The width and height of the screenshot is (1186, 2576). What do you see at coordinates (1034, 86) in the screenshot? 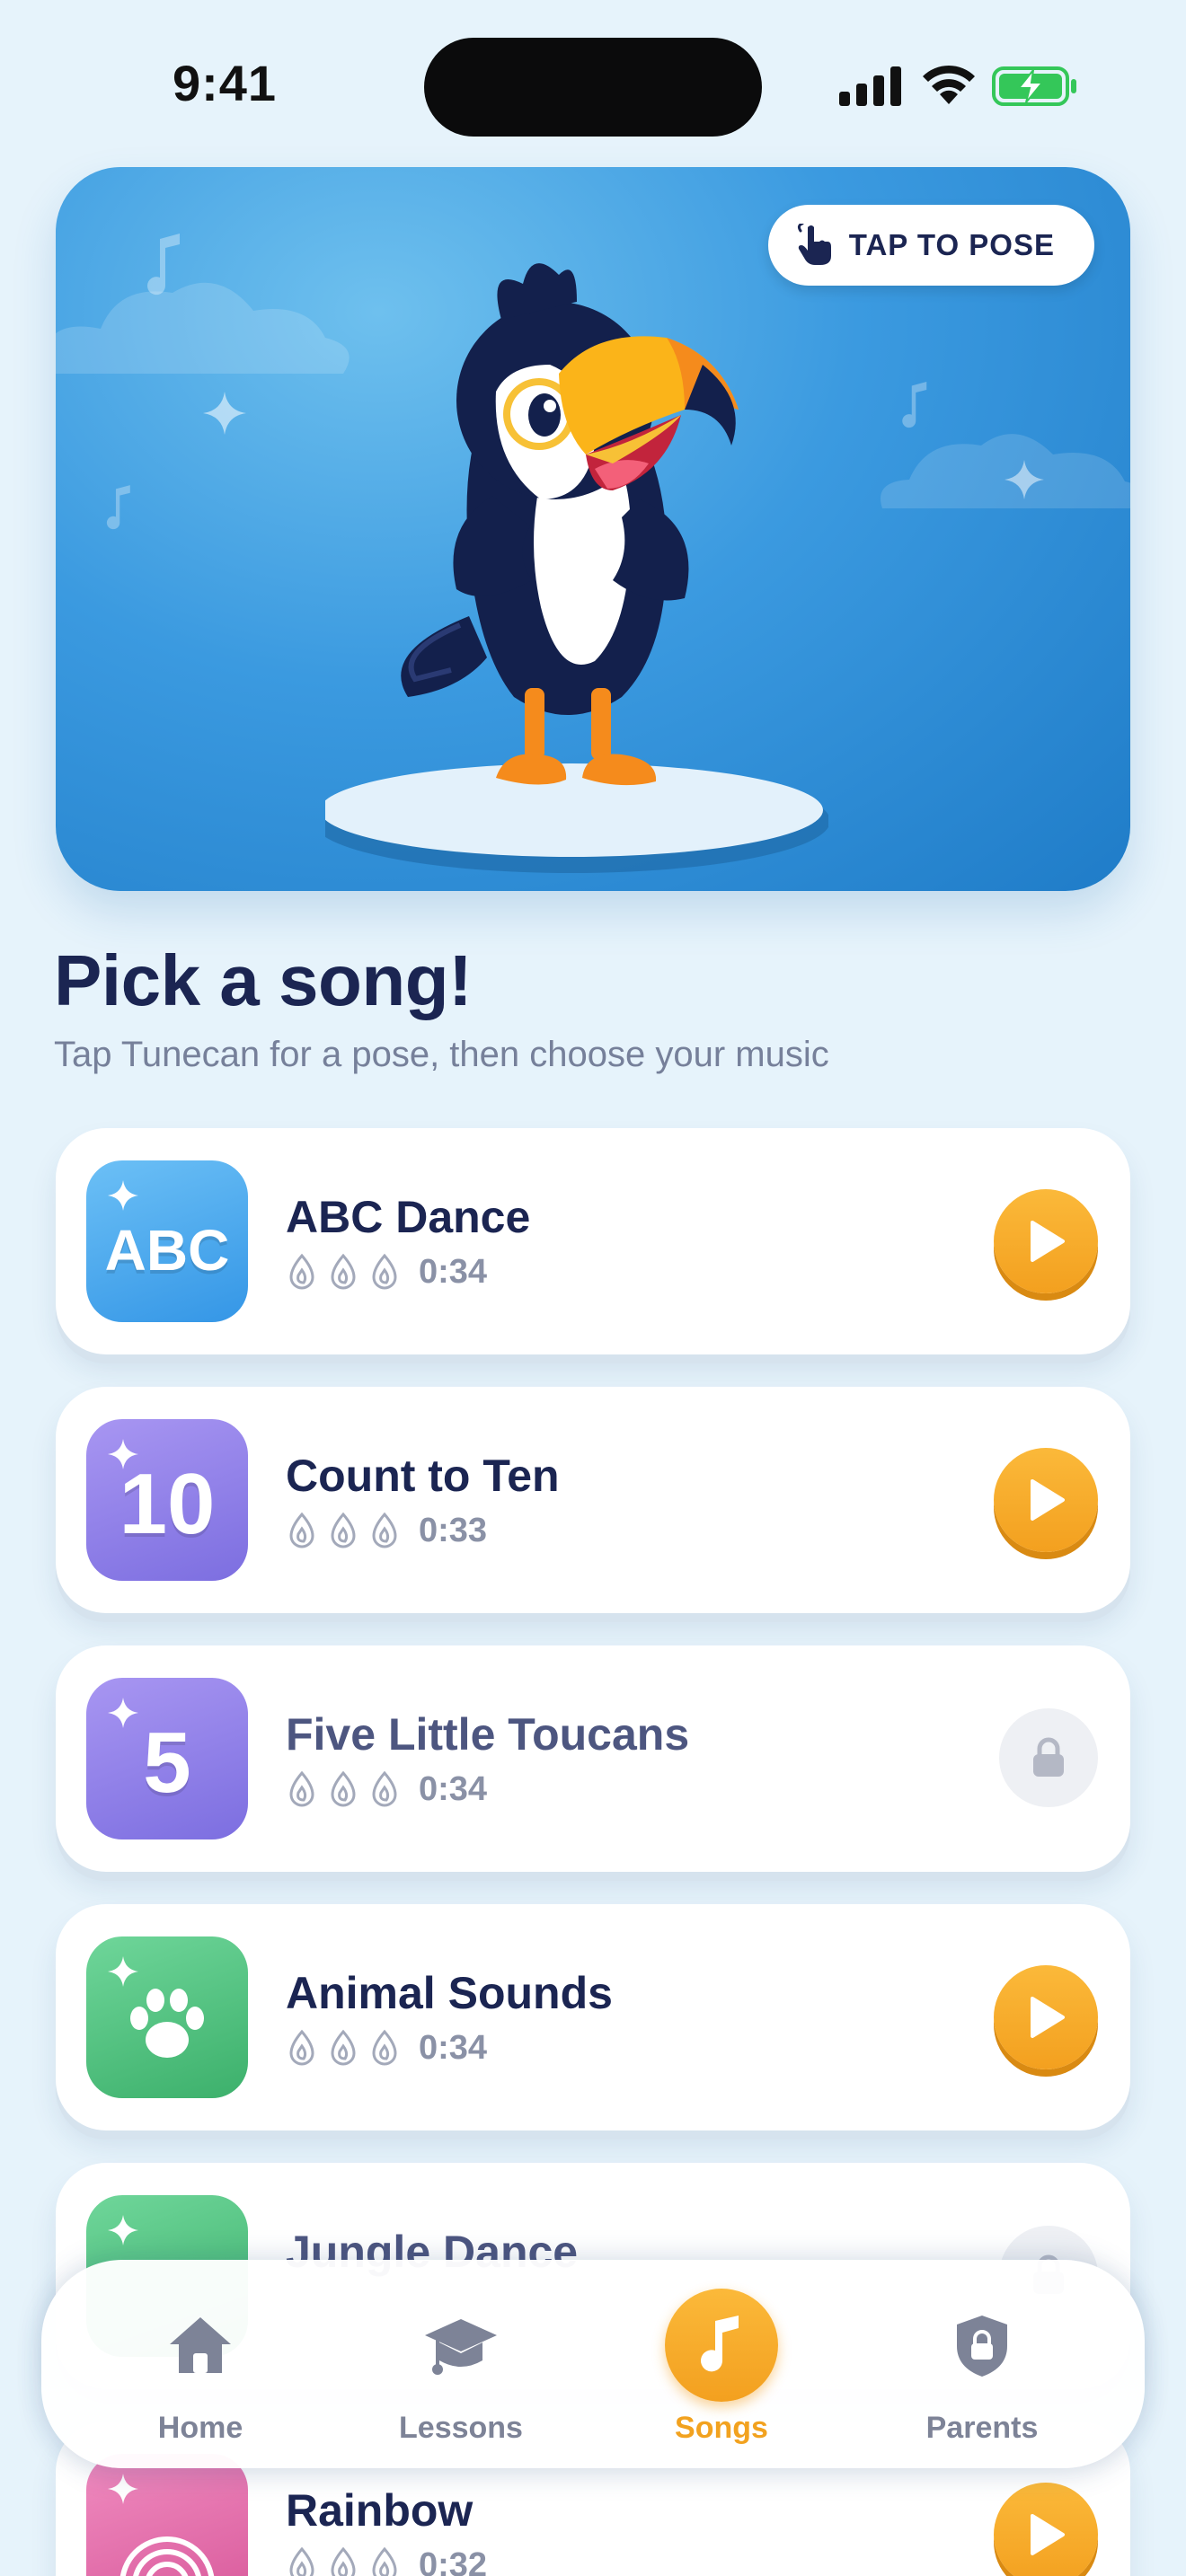
I see `battery-charging-icon` at bounding box center [1034, 86].